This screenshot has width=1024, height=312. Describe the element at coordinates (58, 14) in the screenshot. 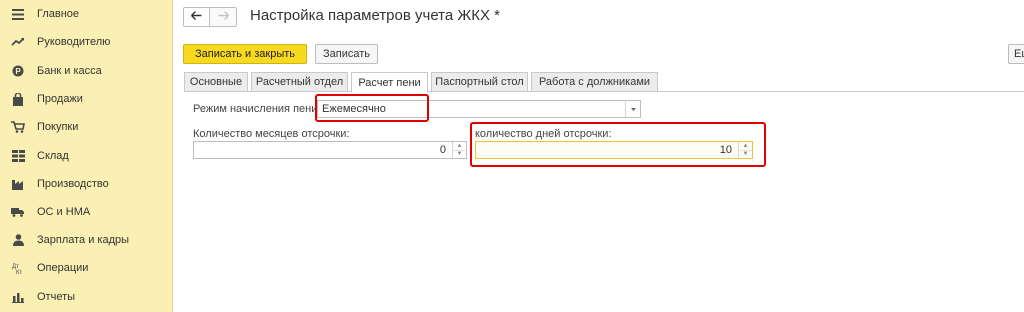

I see `sidebar-item-label: Главное` at that location.